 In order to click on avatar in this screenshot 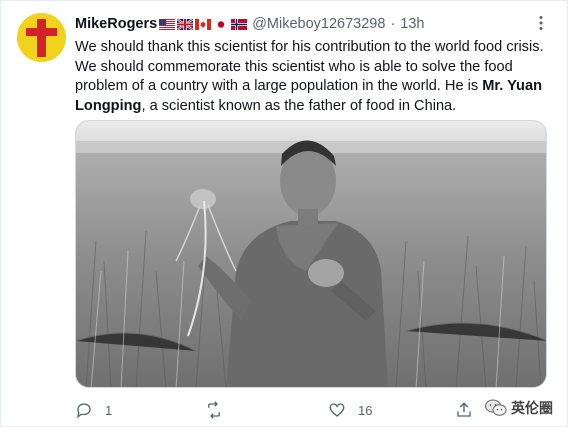, I will do `click(41, 37)`.